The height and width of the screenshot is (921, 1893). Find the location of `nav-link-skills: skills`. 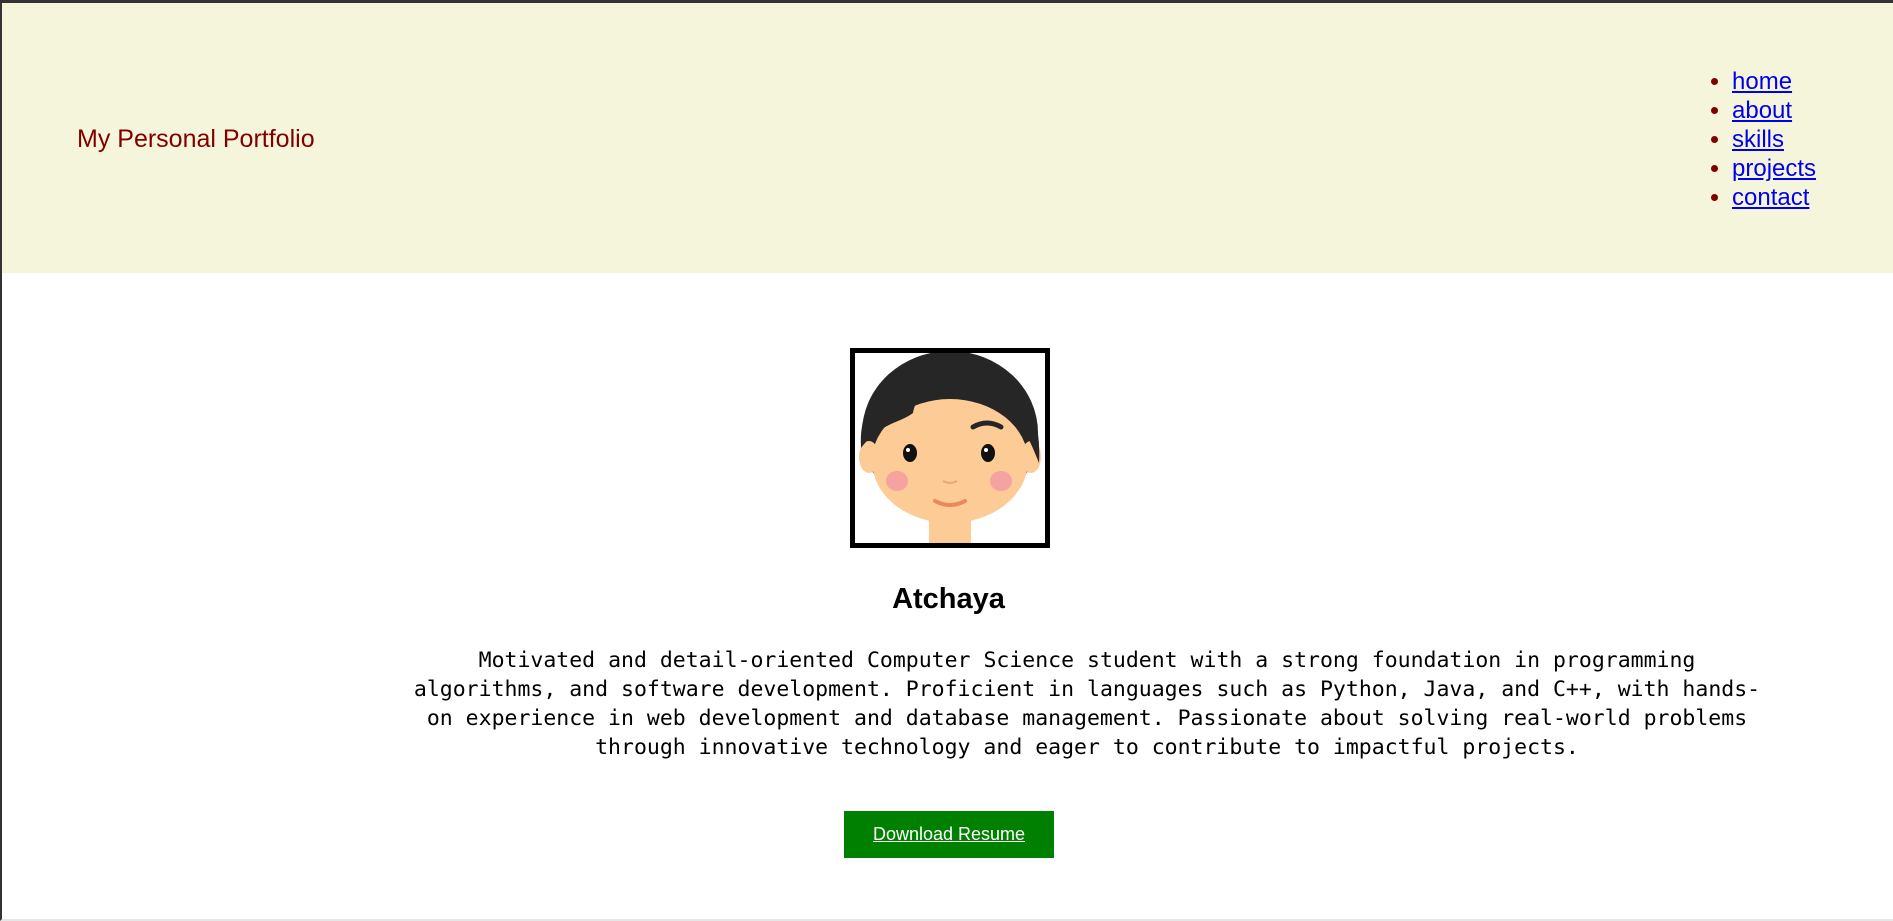

nav-link-skills: skills is located at coordinates (1758, 139).